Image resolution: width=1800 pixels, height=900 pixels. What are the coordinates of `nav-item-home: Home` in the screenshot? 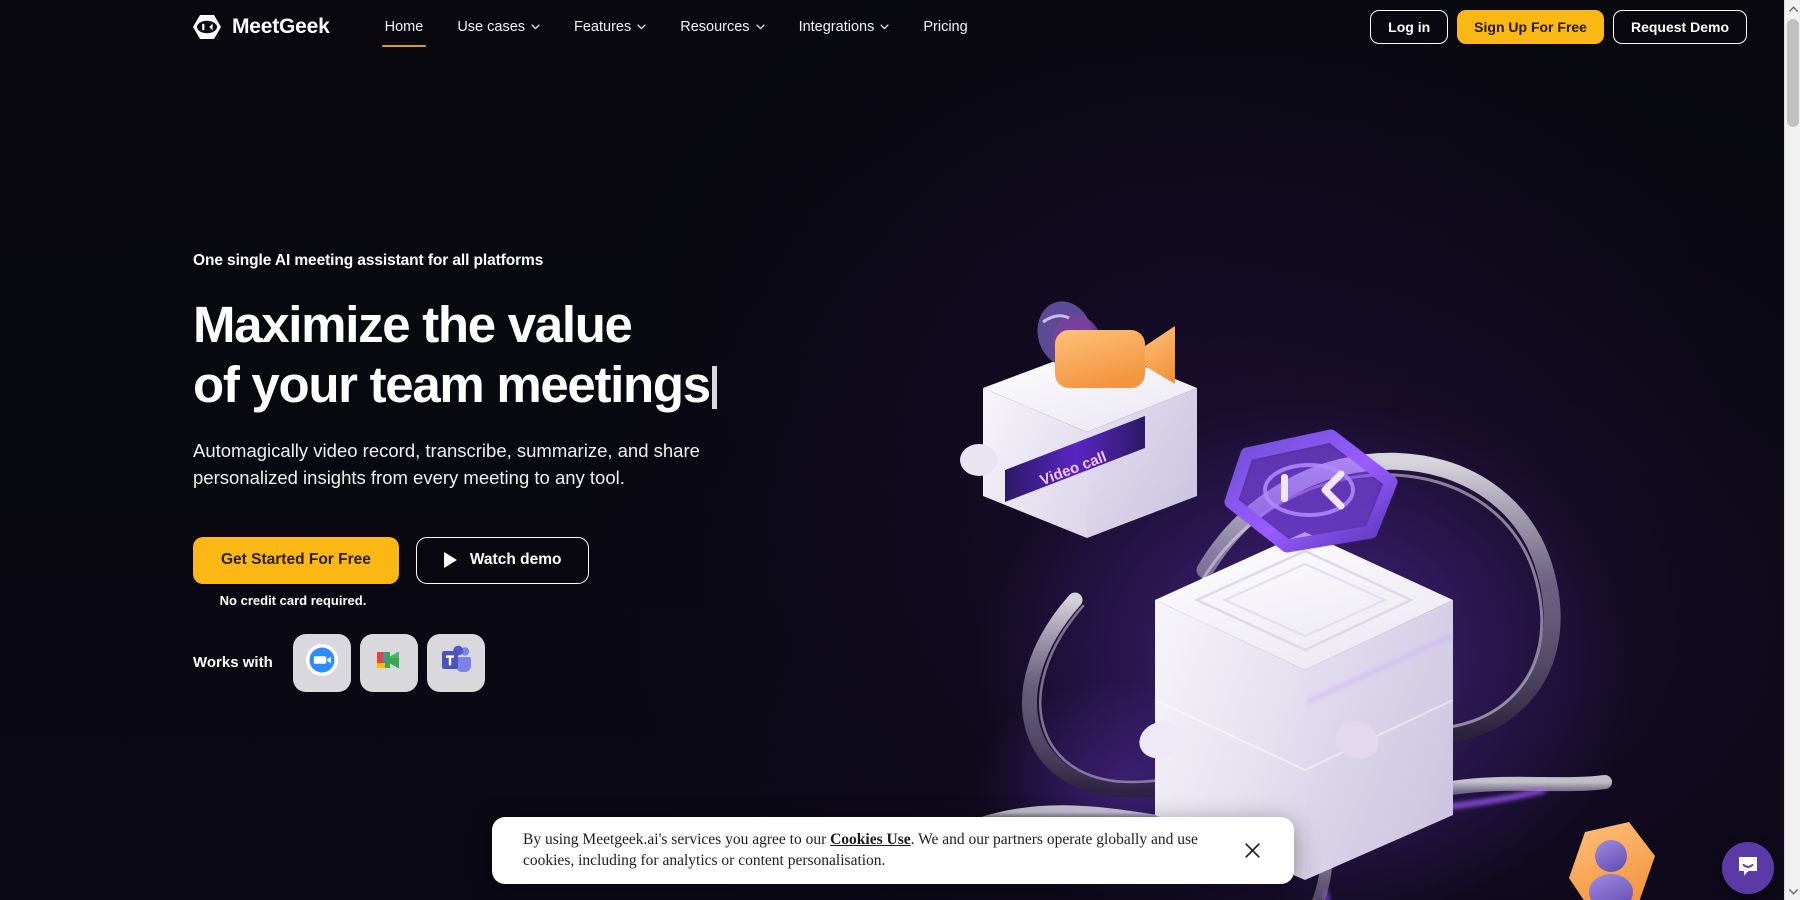 It's located at (404, 27).